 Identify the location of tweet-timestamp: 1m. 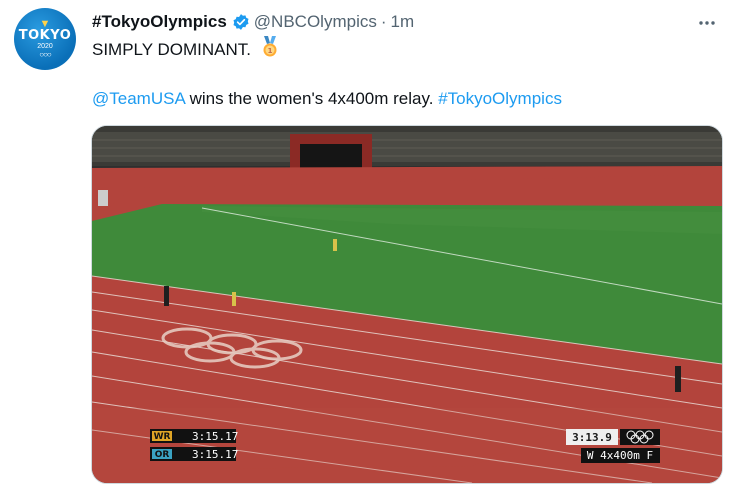
(403, 22).